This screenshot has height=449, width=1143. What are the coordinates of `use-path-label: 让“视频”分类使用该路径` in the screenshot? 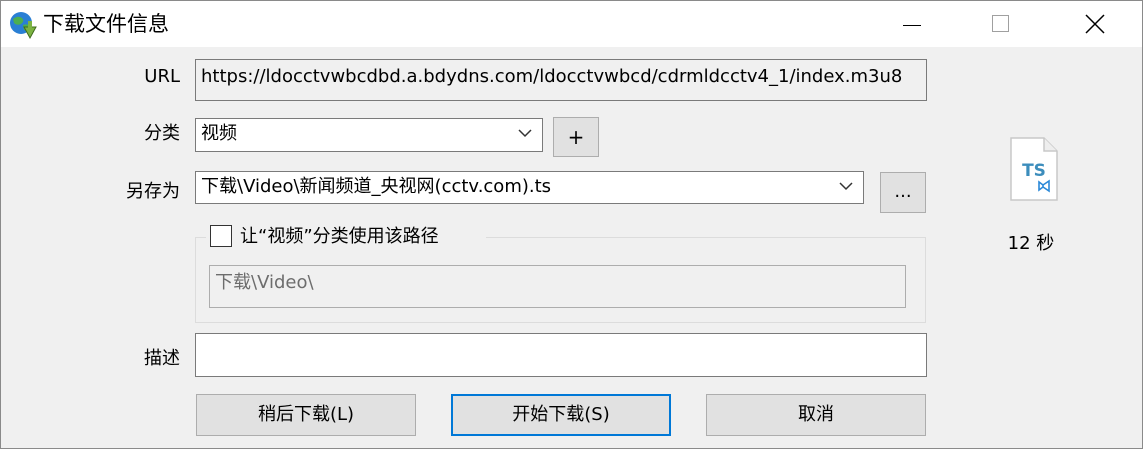 It's located at (339, 236).